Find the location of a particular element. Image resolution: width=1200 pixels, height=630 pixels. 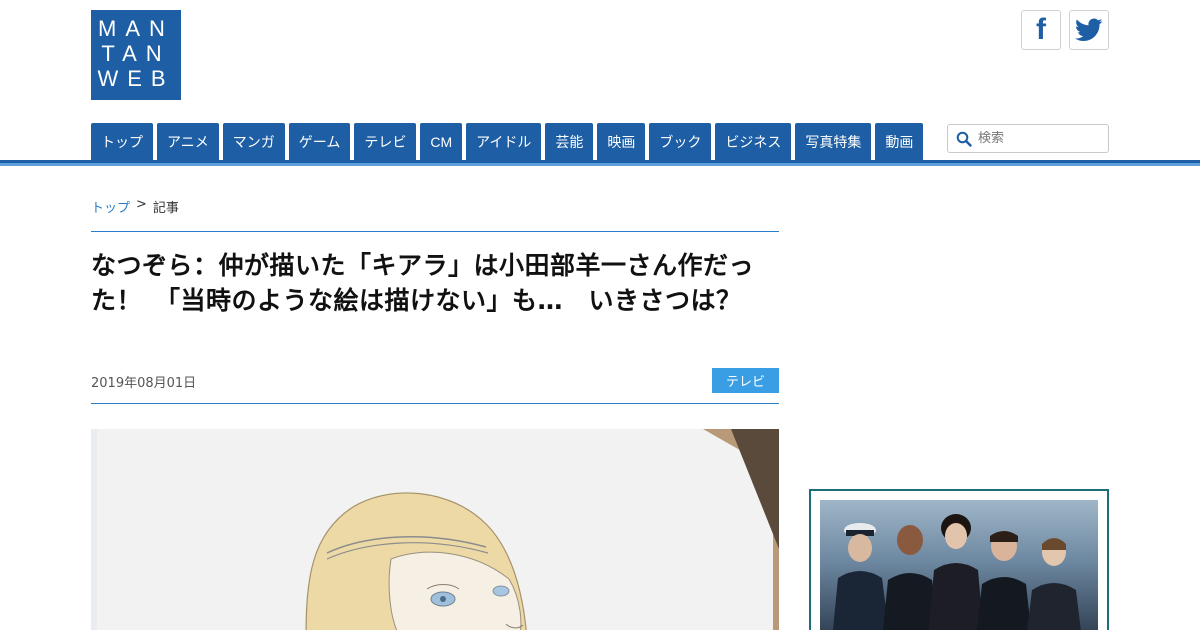

nav-item-business: ビジネス is located at coordinates (753, 141).